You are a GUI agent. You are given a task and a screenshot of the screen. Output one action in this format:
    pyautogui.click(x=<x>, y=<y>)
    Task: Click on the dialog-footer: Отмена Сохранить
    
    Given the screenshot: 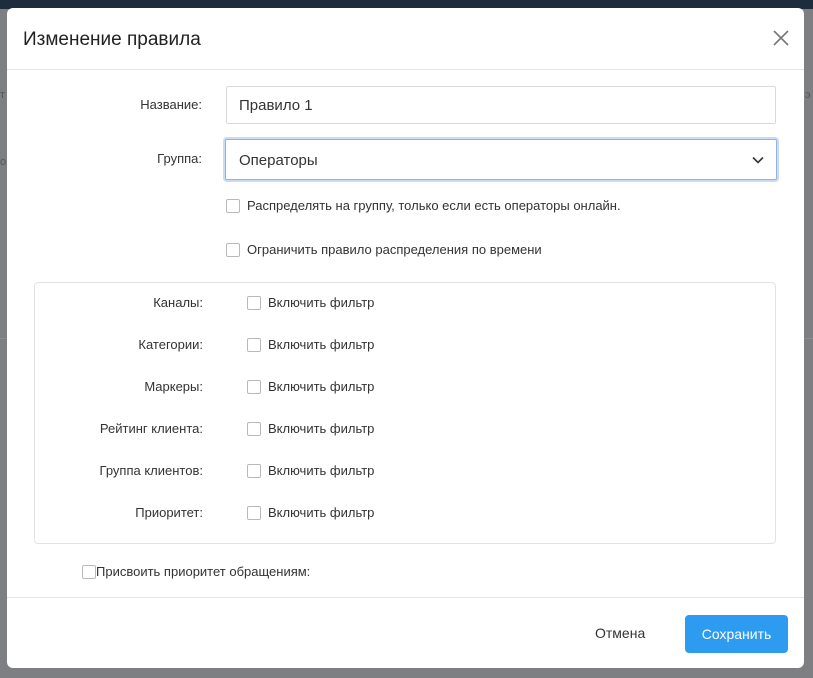 What is the action you would take?
    pyautogui.click(x=405, y=632)
    